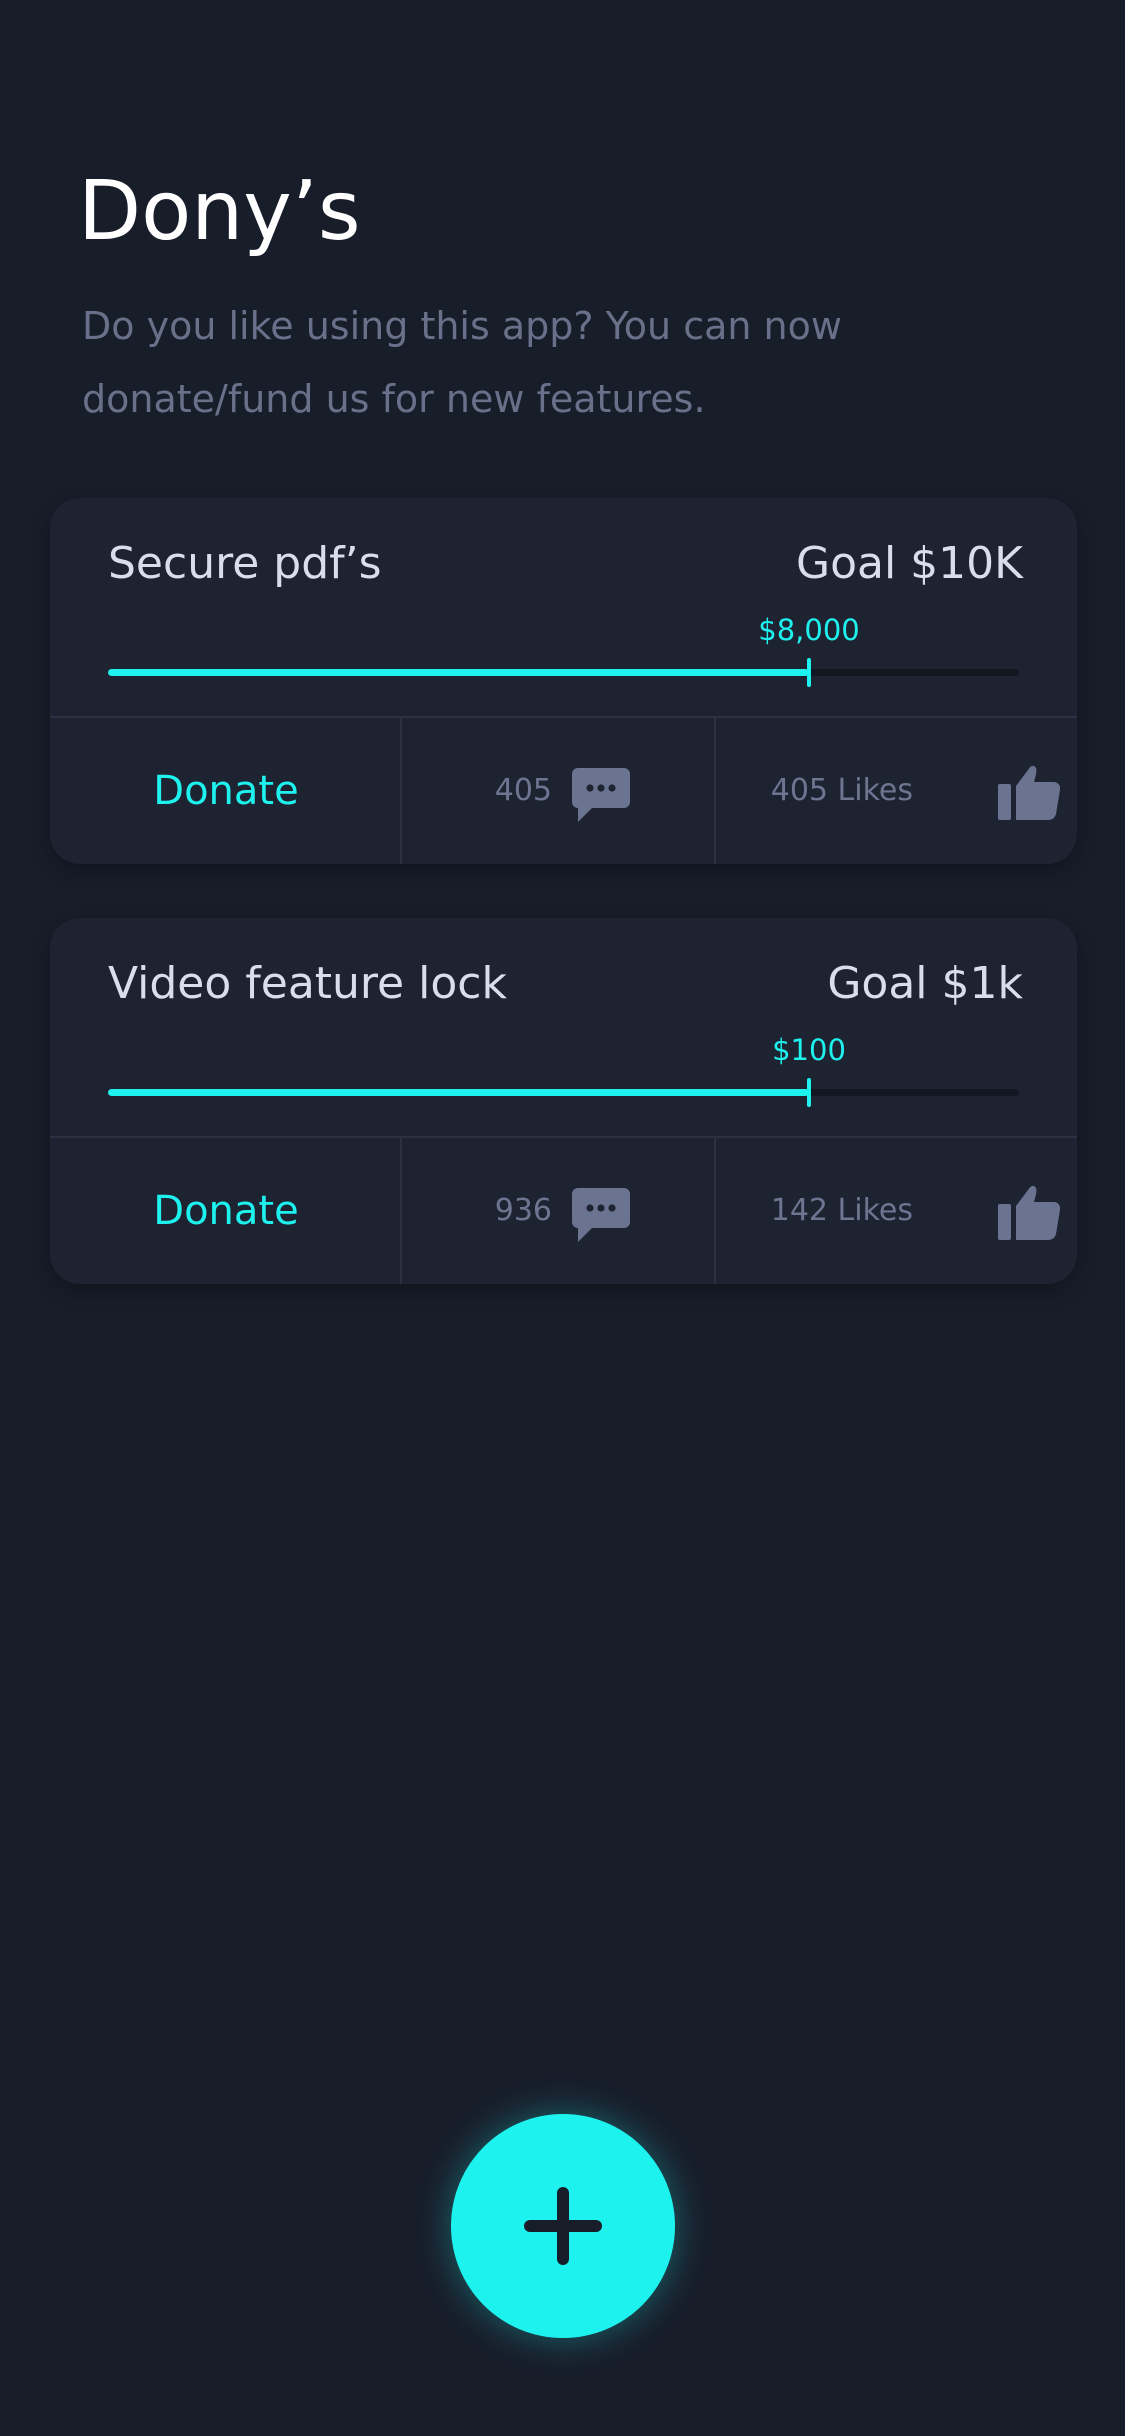 This screenshot has height=2436, width=1125. What do you see at coordinates (563, 607) in the screenshot?
I see `feature-card-header: Secure pdf’s Goal $10K $8,000` at bounding box center [563, 607].